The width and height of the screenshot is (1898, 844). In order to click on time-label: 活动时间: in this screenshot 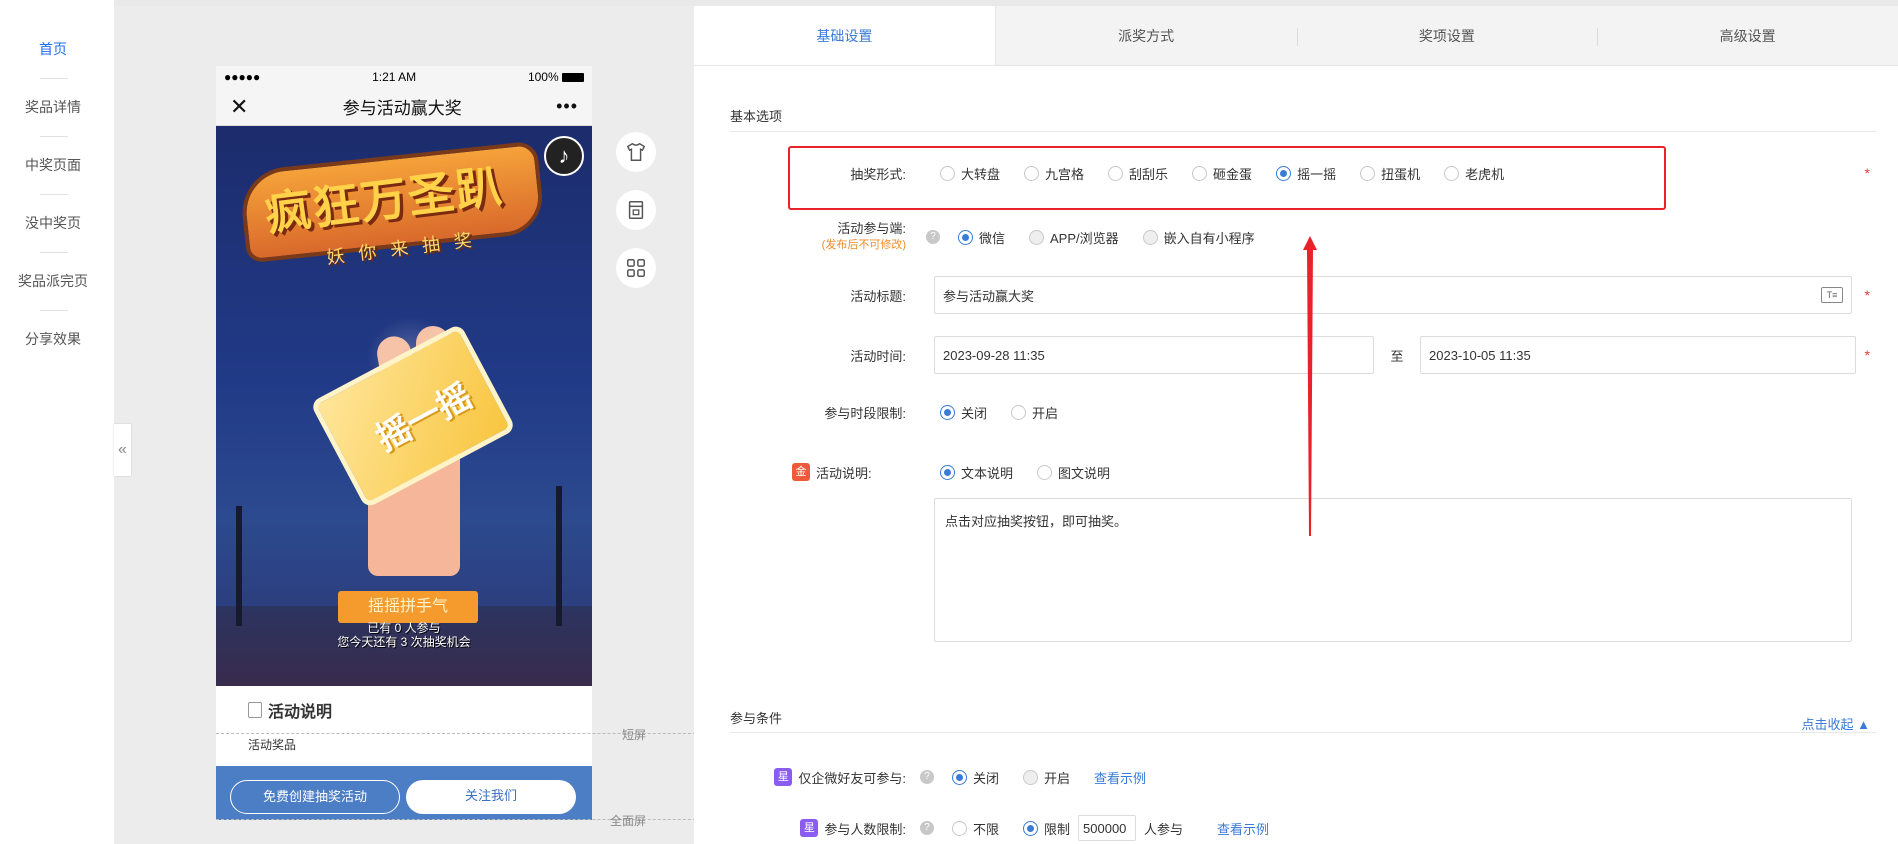, I will do `click(878, 356)`.